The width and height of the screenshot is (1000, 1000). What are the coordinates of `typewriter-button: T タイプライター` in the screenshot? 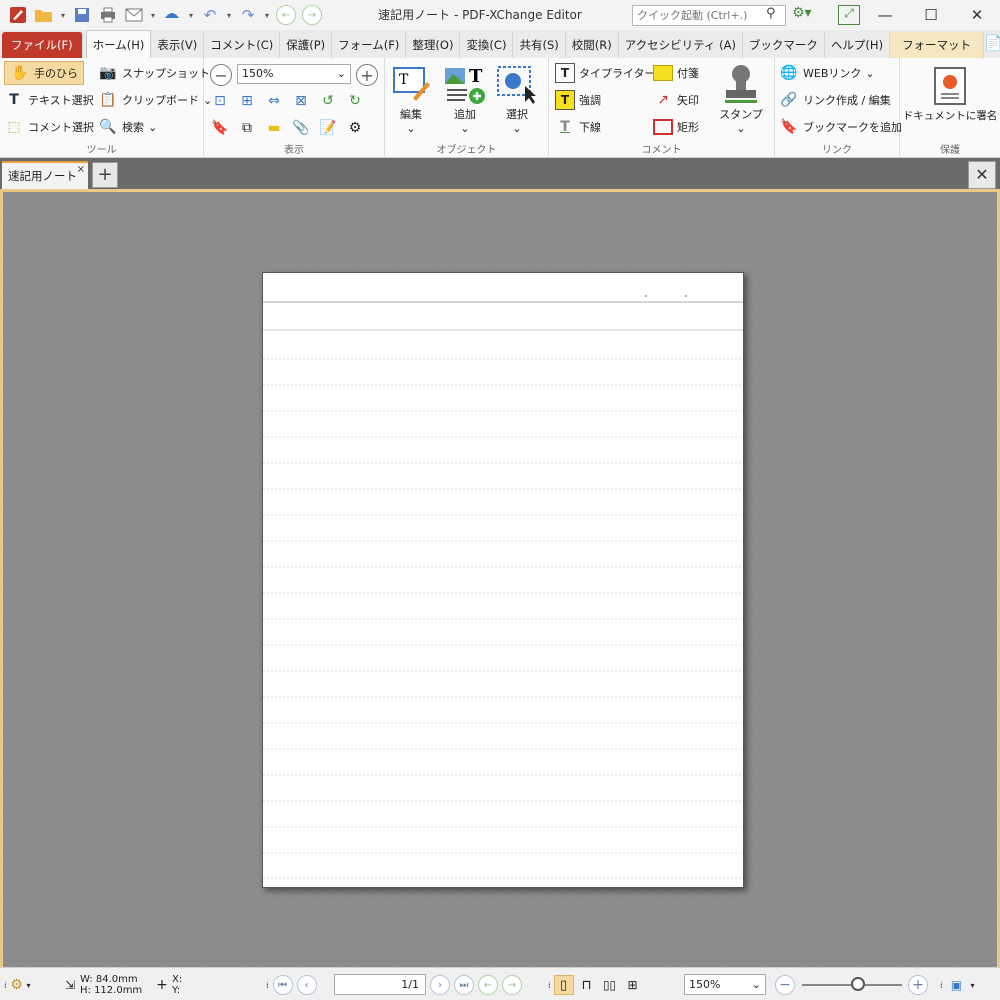 It's located at (605, 73).